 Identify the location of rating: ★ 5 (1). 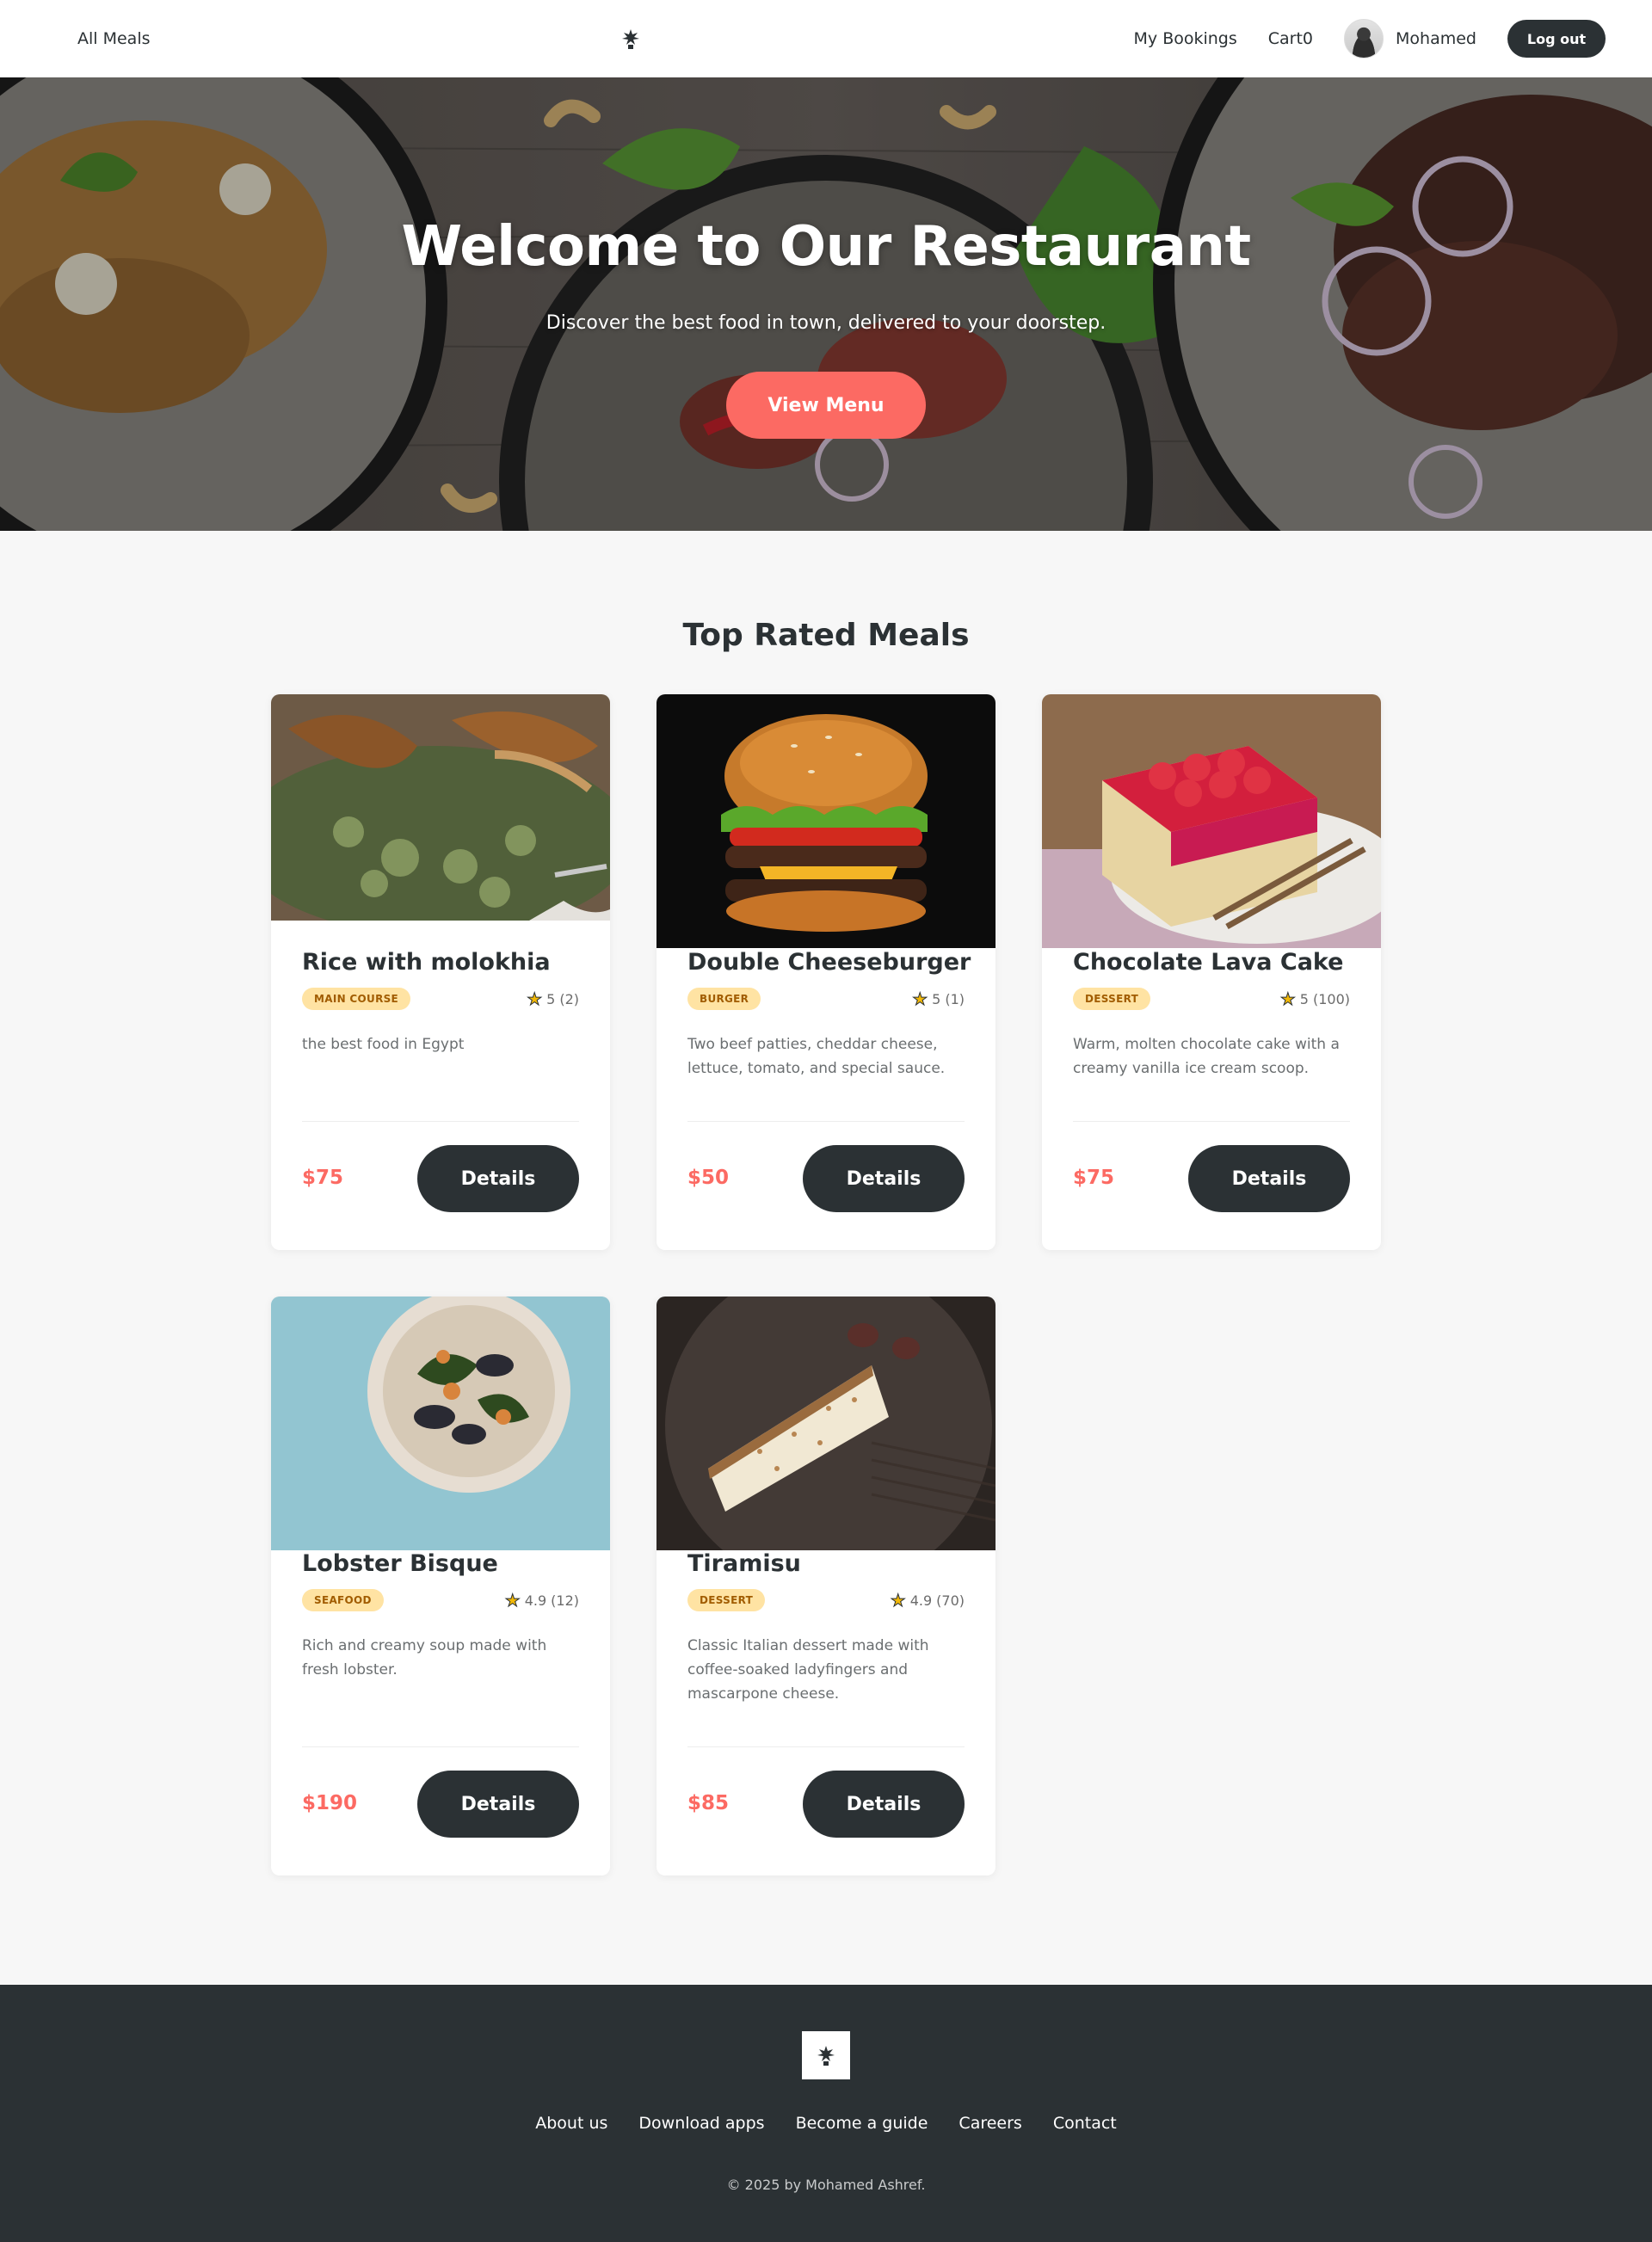
(938, 999).